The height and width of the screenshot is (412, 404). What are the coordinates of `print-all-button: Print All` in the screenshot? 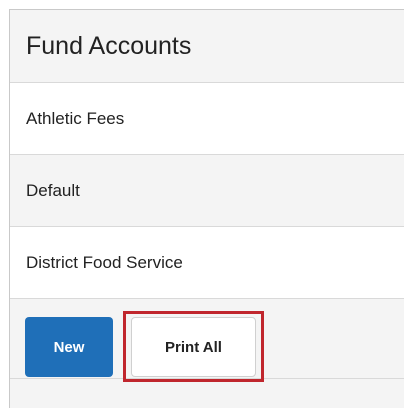 It's located at (193, 347).